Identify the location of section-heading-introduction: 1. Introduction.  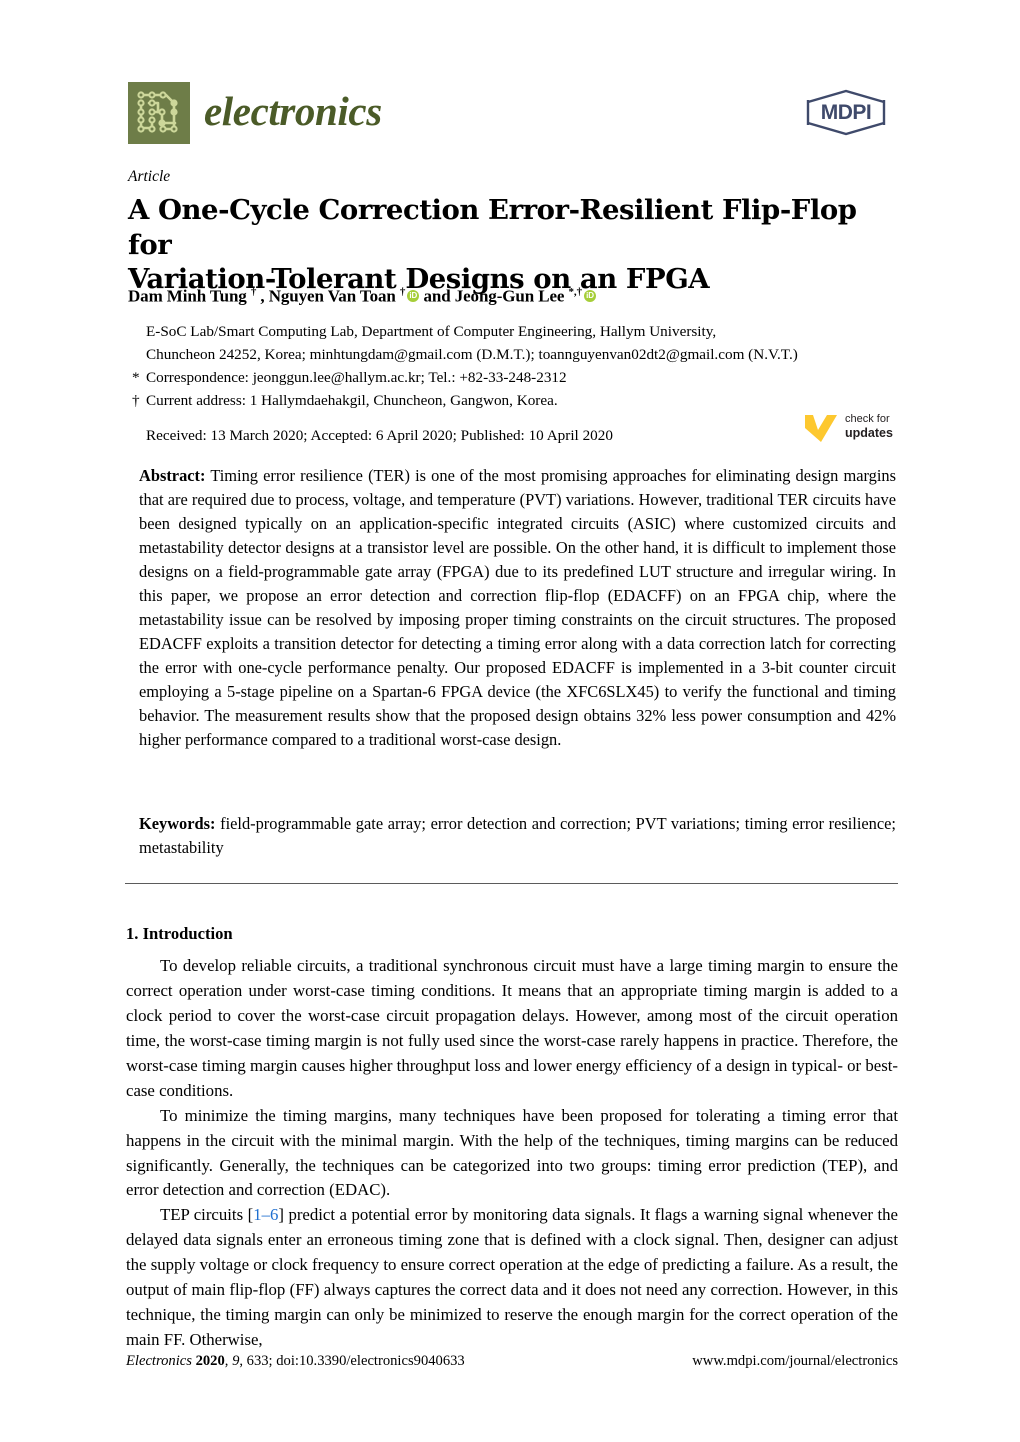
(179, 933).